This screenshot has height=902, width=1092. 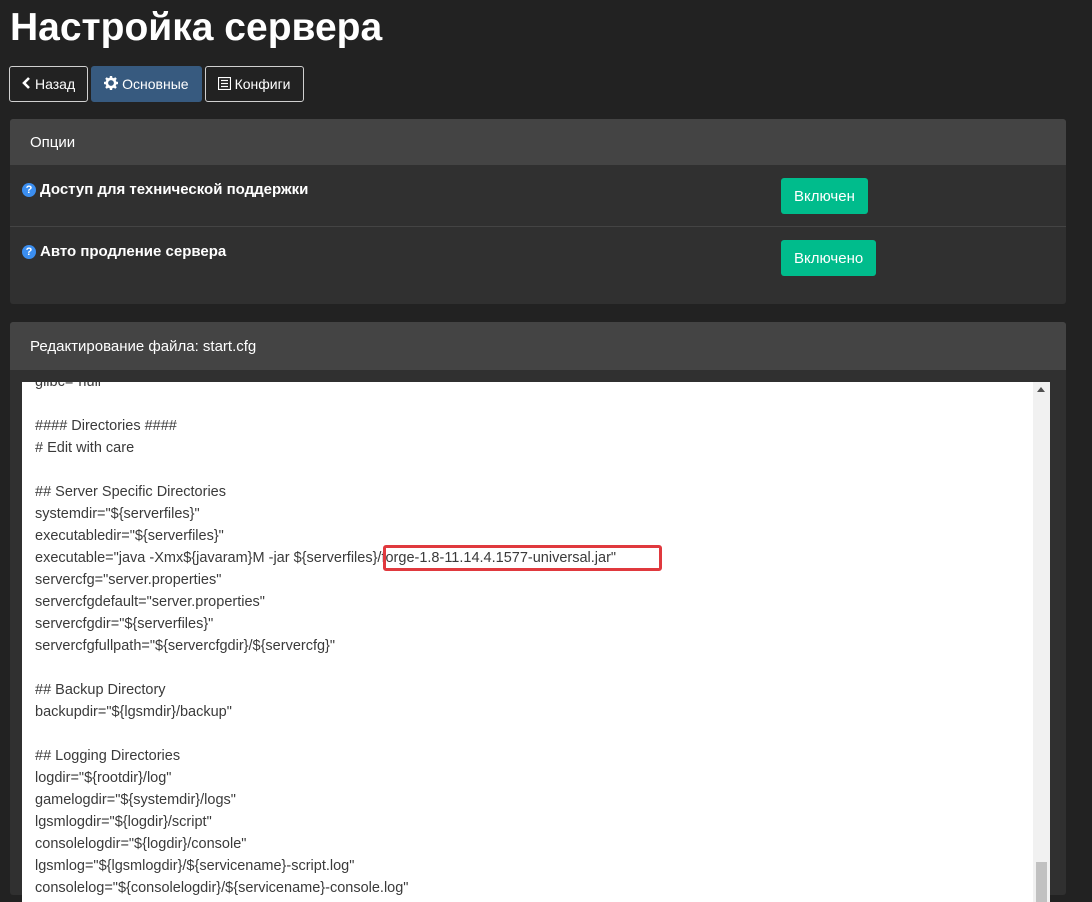 What do you see at coordinates (1041, 389) in the screenshot?
I see `scroll-up-arrow-icon` at bounding box center [1041, 389].